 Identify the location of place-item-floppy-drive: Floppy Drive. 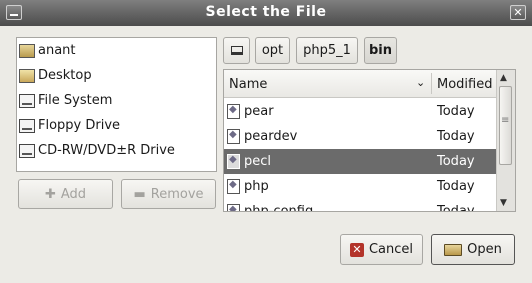
(116, 125).